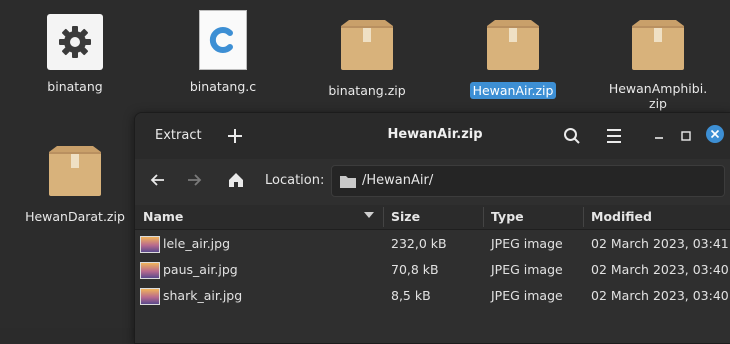 This screenshot has height=344, width=730. What do you see at coordinates (200, 269) in the screenshot?
I see `file-name: paus_air.jpg` at bounding box center [200, 269].